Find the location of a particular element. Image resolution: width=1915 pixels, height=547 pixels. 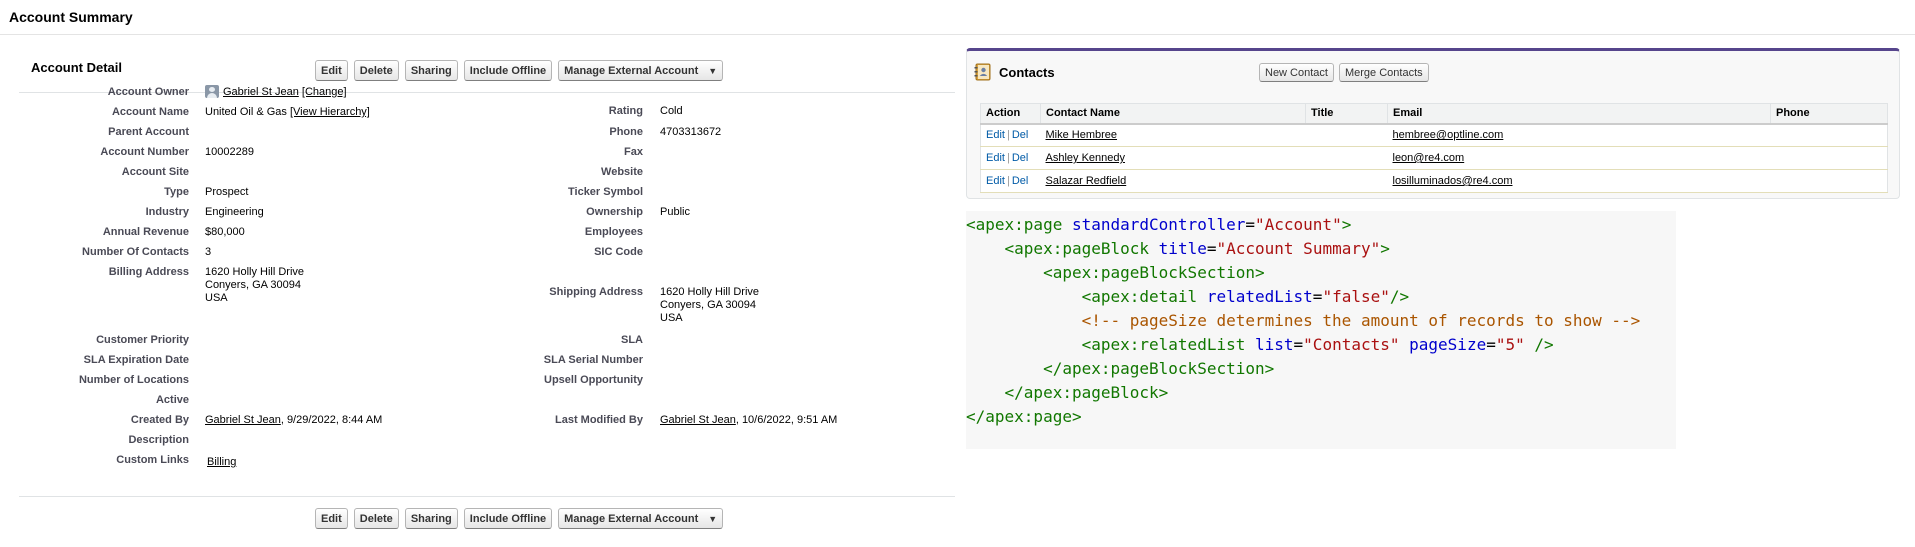

contact-name-link: Mike Hembree is located at coordinates (1082, 135).